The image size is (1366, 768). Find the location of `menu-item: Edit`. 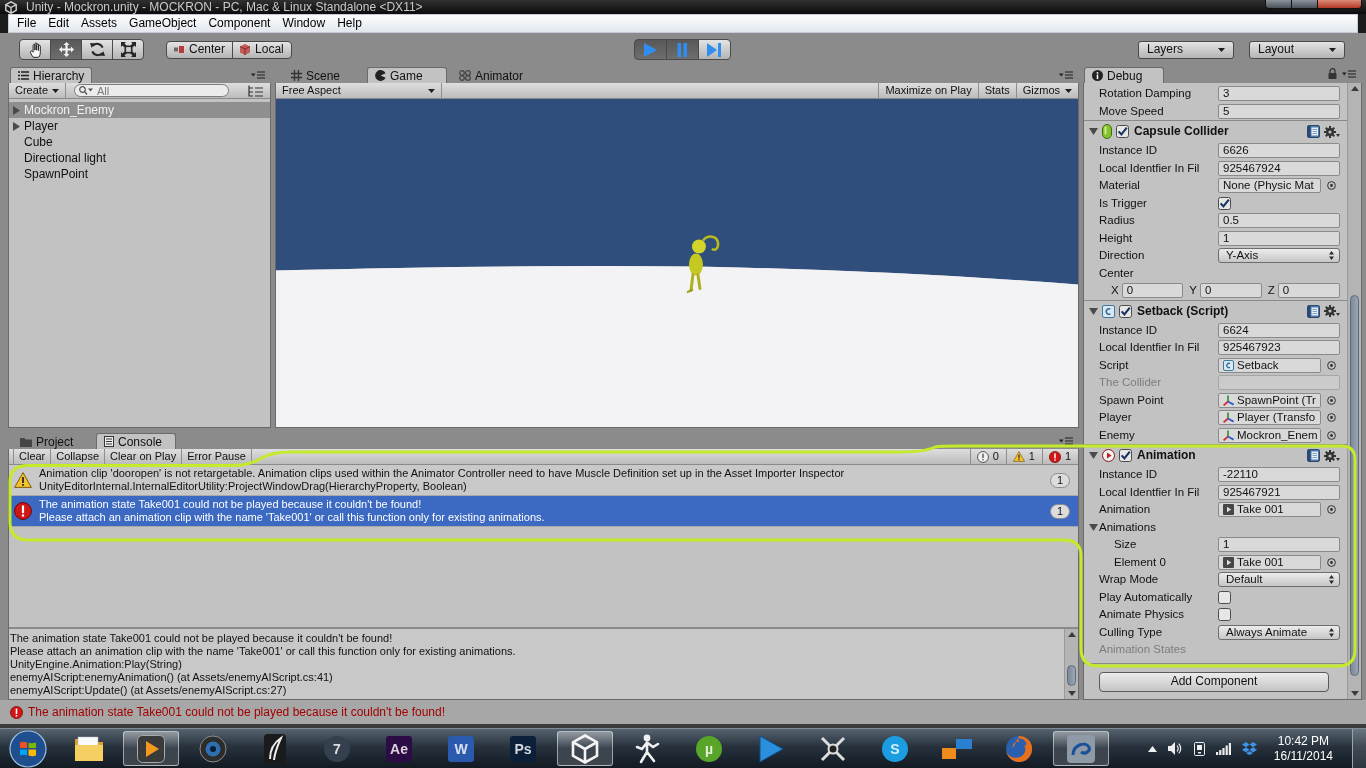

menu-item: Edit is located at coordinates (59, 23).